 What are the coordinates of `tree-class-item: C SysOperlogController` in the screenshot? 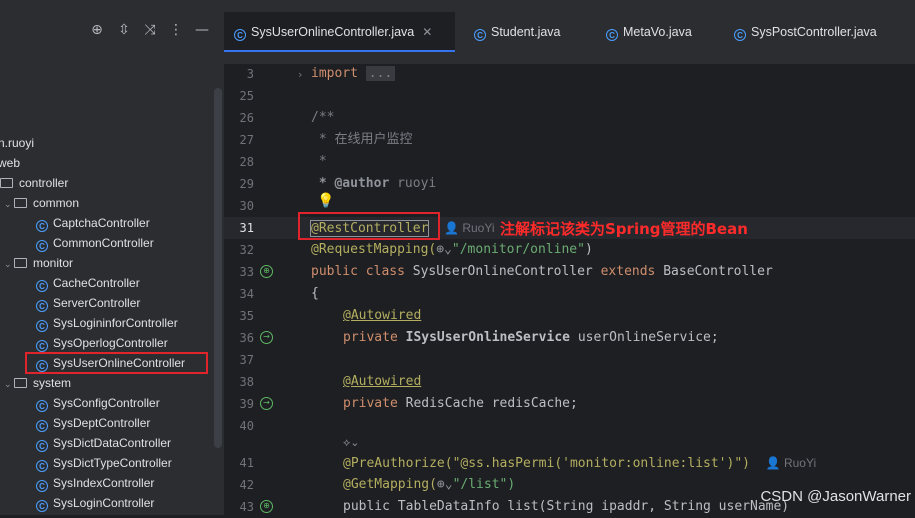 It's located at (102, 343).